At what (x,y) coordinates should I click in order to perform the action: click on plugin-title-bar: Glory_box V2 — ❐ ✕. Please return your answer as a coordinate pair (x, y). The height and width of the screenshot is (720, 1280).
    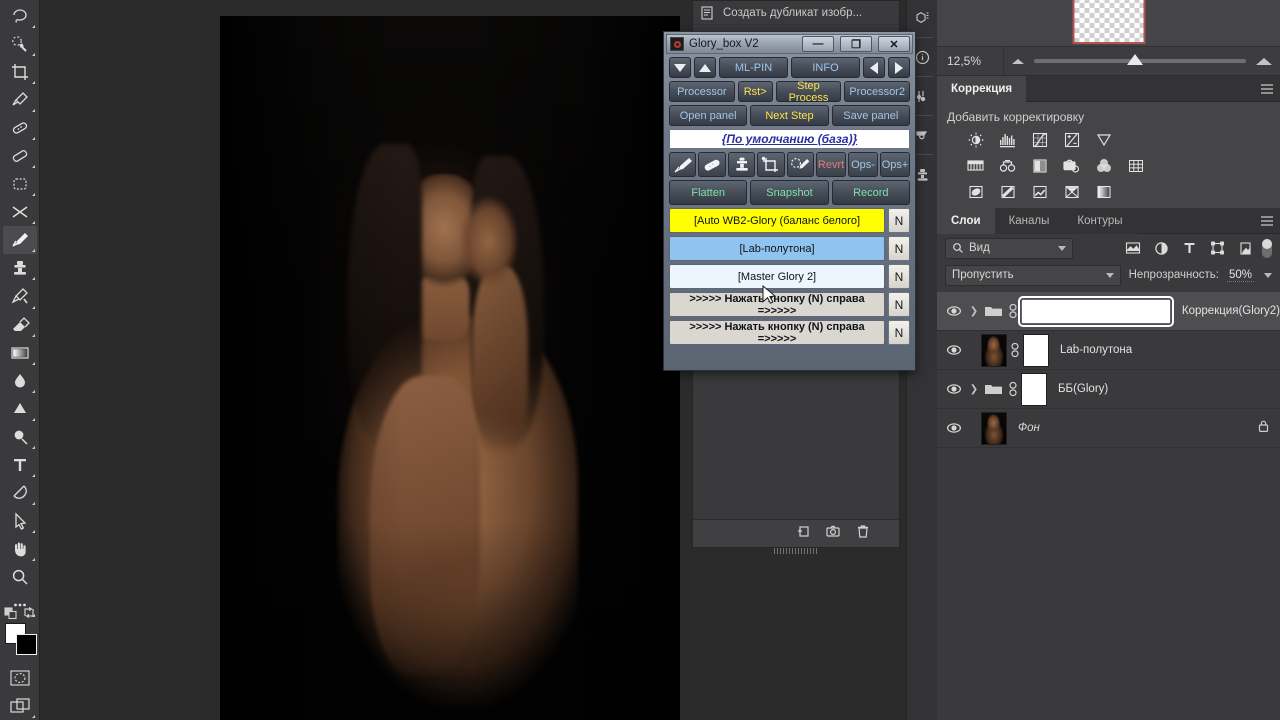
    Looking at the image, I should click on (789, 44).